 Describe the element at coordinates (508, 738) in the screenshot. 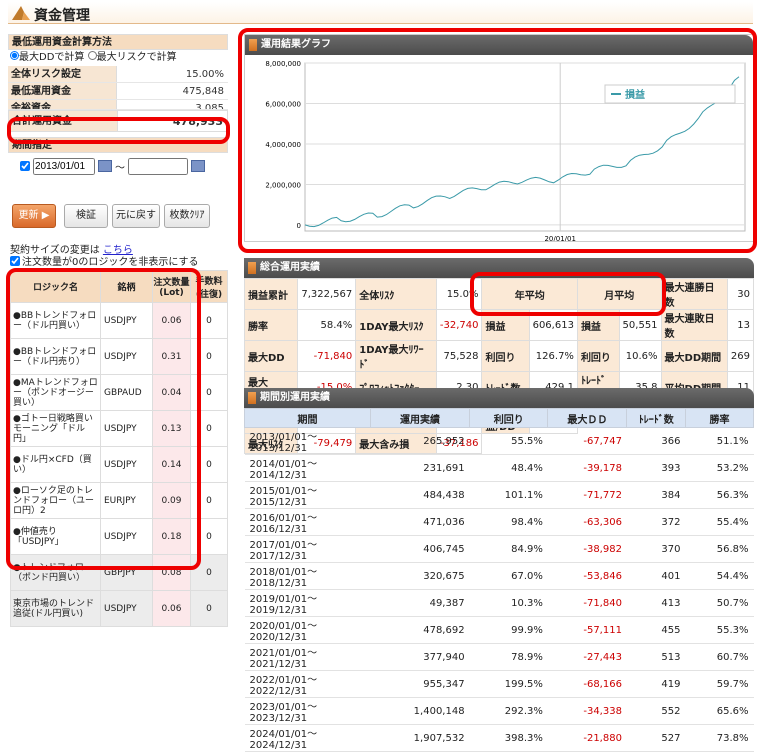

I see `period-cell: 398.3%` at that location.